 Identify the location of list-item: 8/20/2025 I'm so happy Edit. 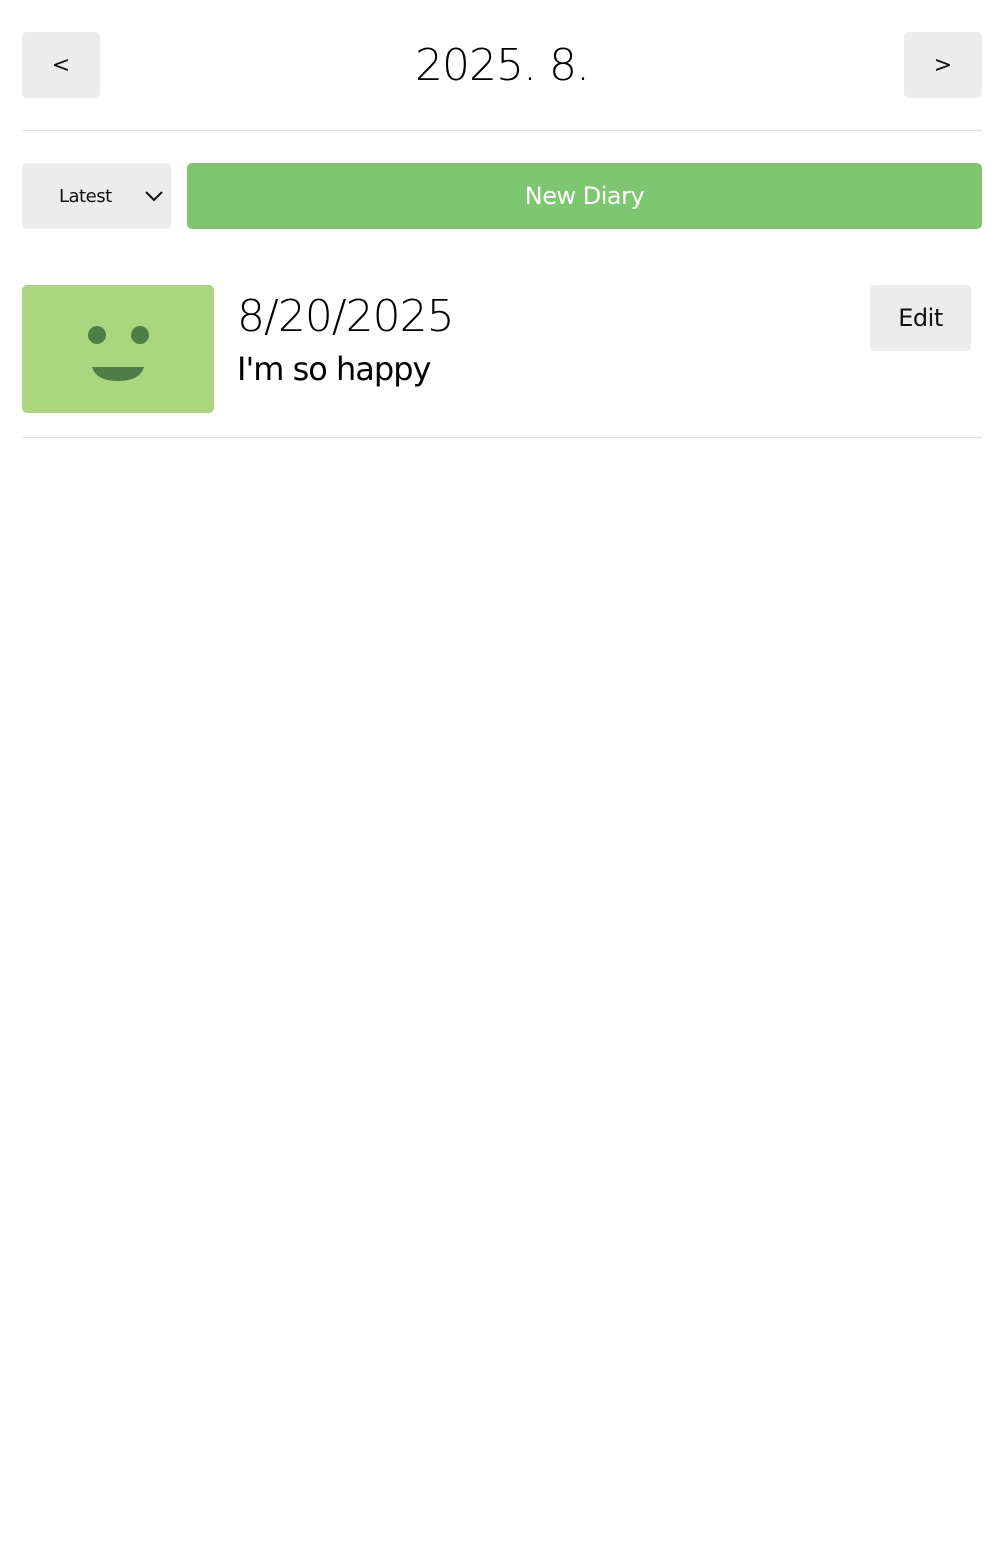
(502, 349).